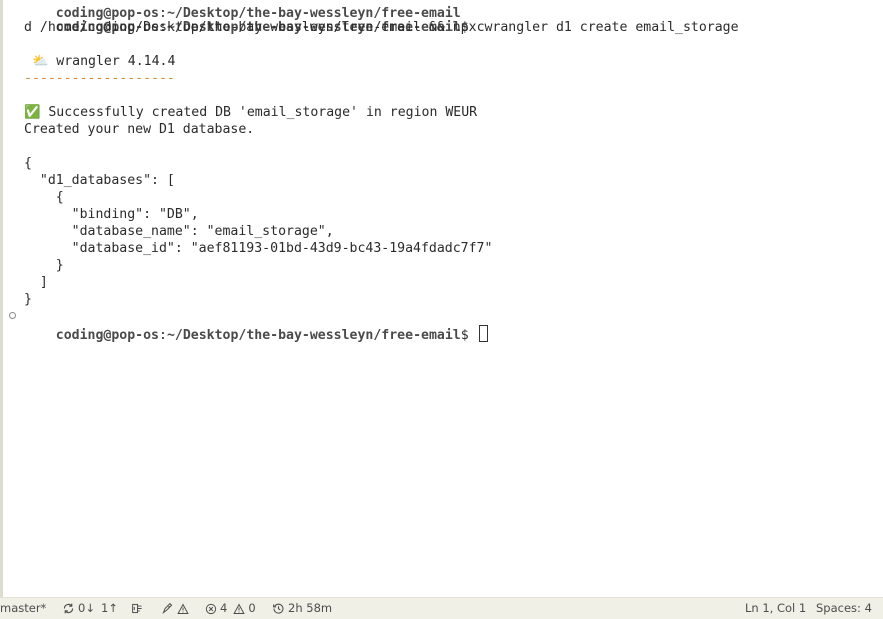  I want to click on branch-label: master*, so click(23, 608).